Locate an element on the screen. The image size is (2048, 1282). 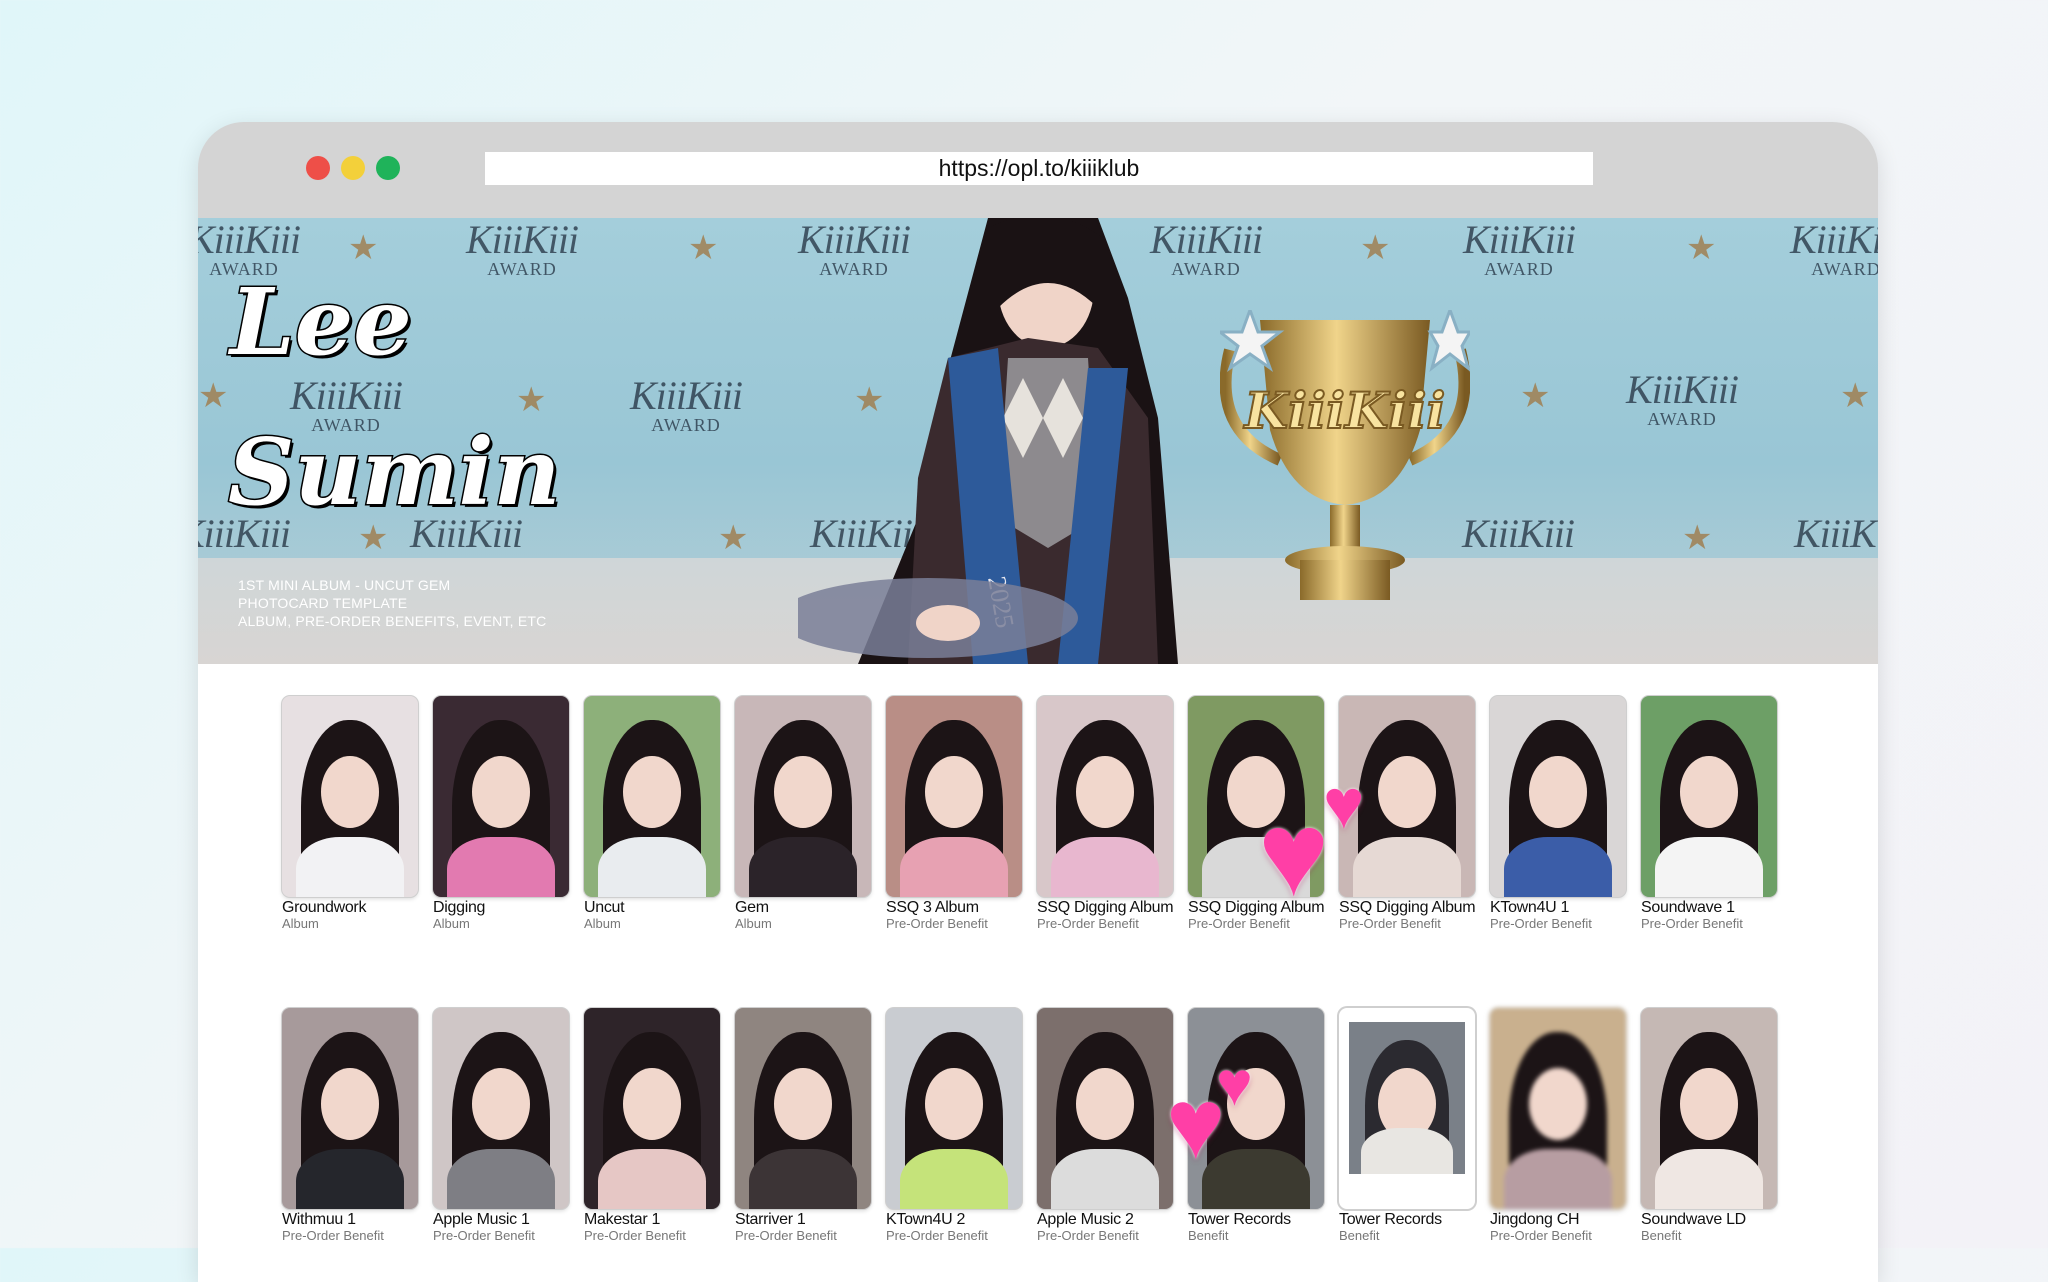
window-close-icon is located at coordinates (318, 168).